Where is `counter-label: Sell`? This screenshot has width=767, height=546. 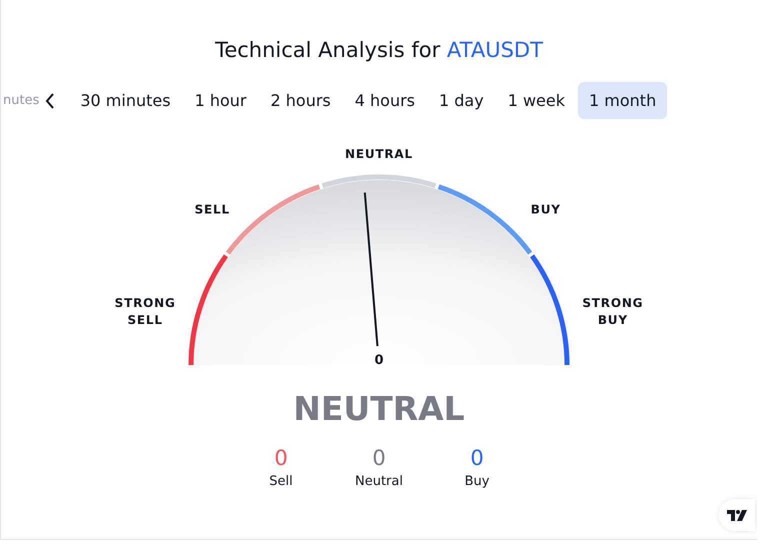 counter-label: Sell is located at coordinates (281, 481).